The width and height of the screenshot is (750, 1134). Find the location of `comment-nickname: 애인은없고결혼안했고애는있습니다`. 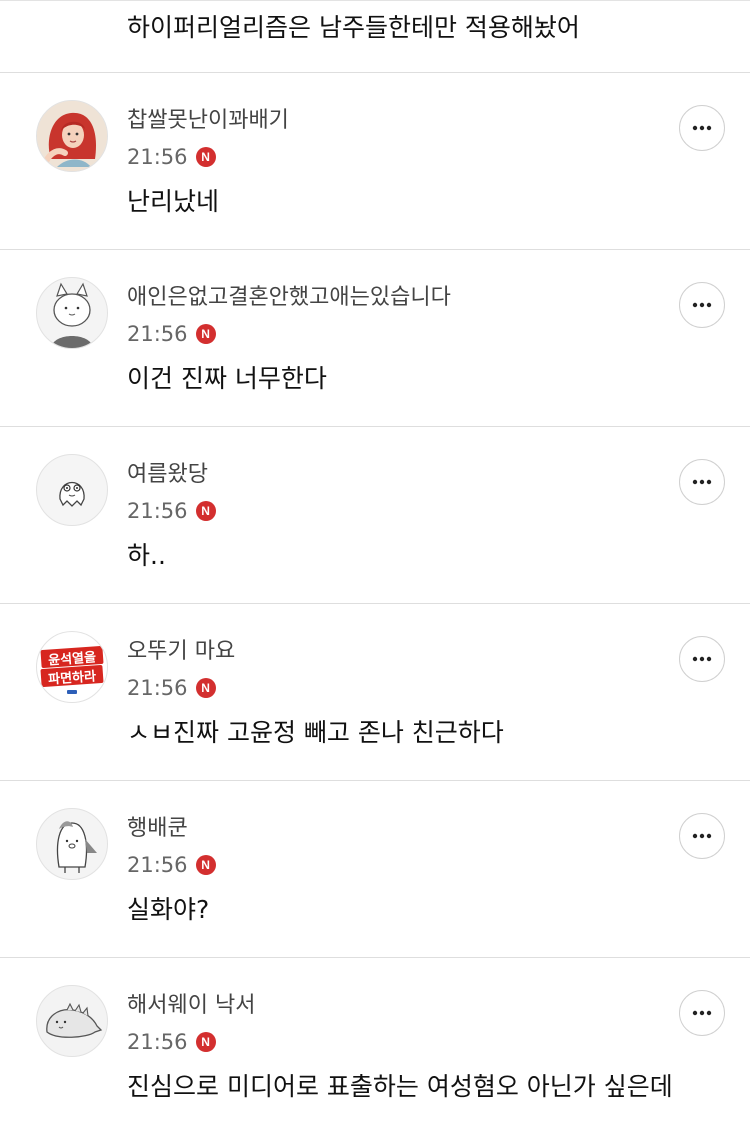

comment-nickname: 애인은없고결혼안했고애는있습니다 is located at coordinates (289, 298).